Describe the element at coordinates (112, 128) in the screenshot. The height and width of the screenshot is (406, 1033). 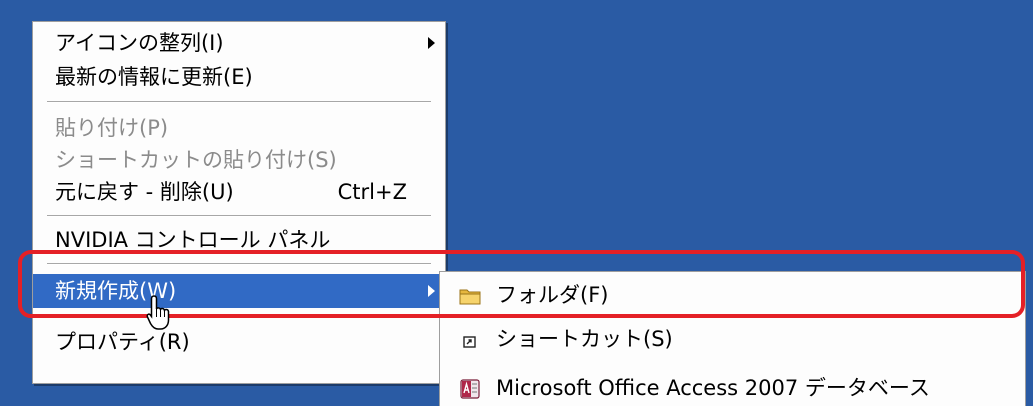
I see `menu-item-label: 貼り付け(P)` at that location.